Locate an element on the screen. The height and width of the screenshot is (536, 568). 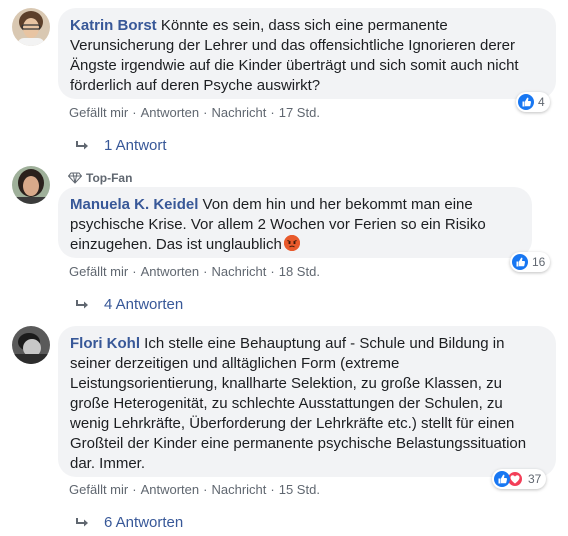
comment-actions: Gefällt mir · Antworten · Nachricht · 17 Std. is located at coordinates (194, 112).